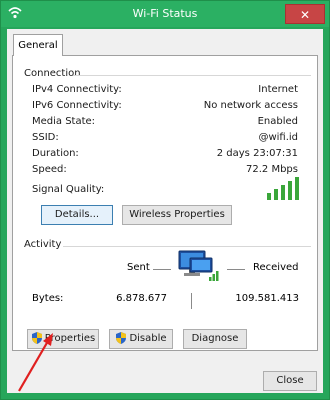 This screenshot has width=330, height=400. I want to click on signal-bars-icon, so click(283, 188).